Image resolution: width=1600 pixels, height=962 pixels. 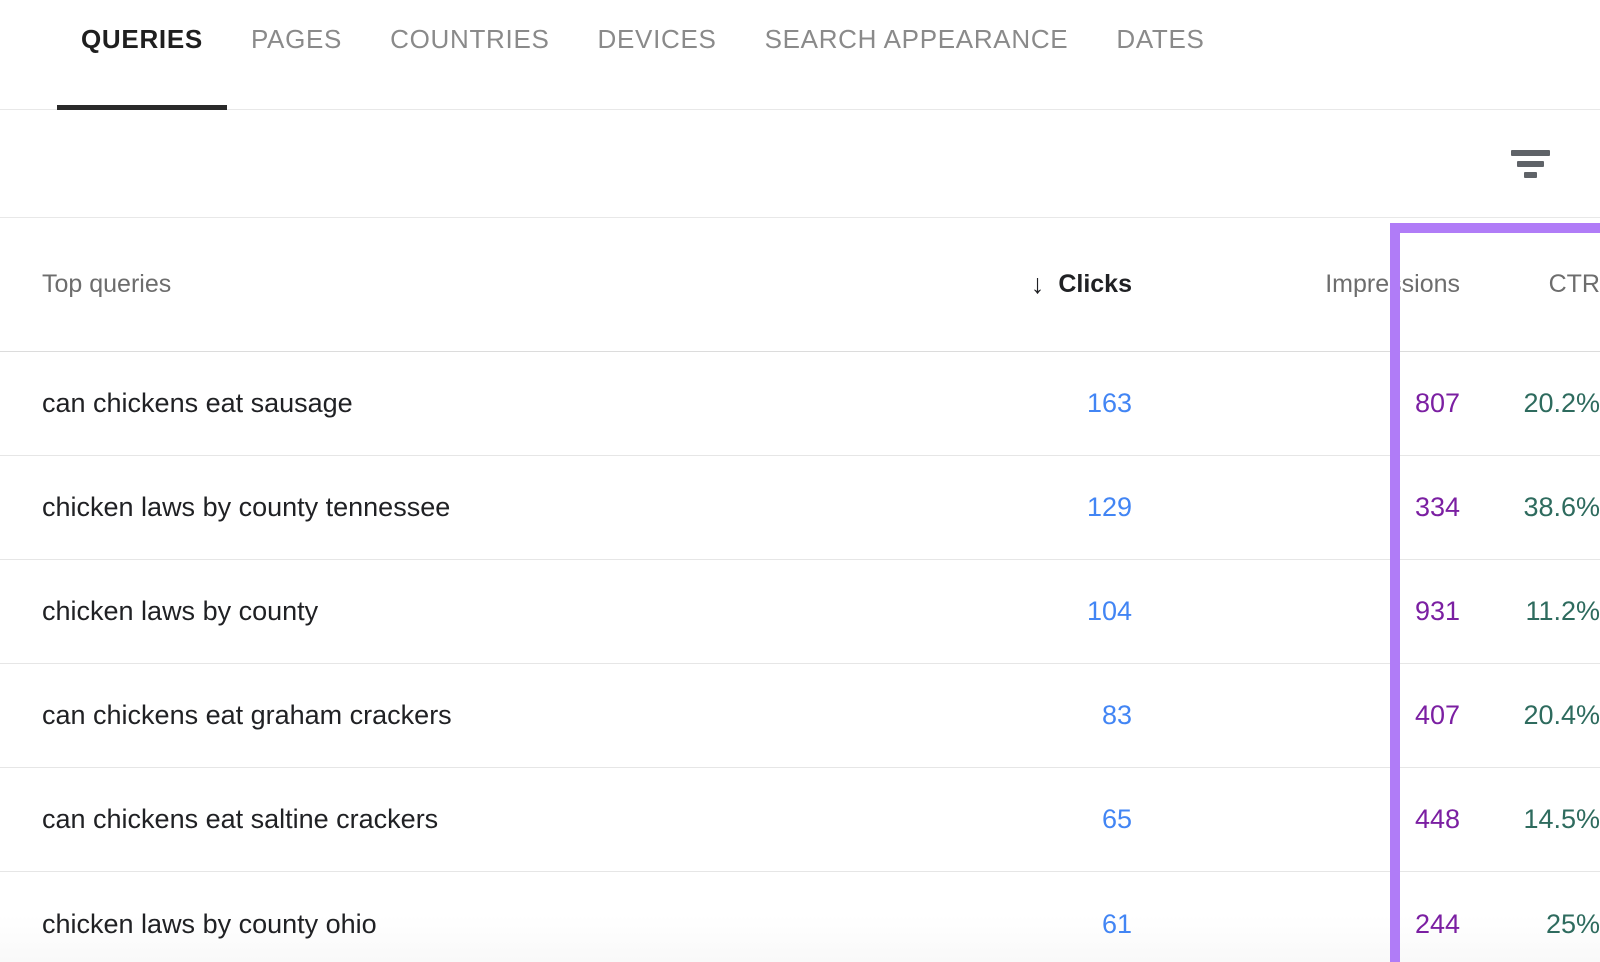 What do you see at coordinates (1437, 923) in the screenshot?
I see `cell-impressions: 244` at bounding box center [1437, 923].